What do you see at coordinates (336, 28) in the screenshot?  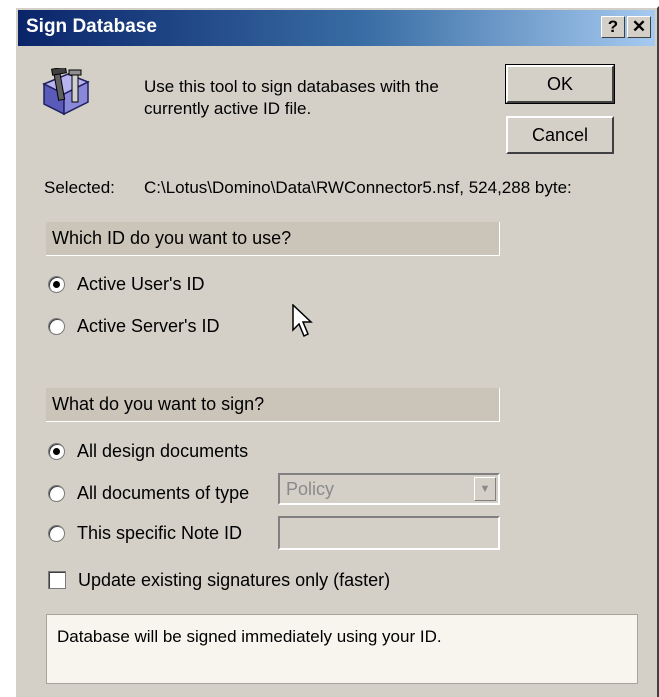 I see `title-bar: Sign Database ? ✕` at bounding box center [336, 28].